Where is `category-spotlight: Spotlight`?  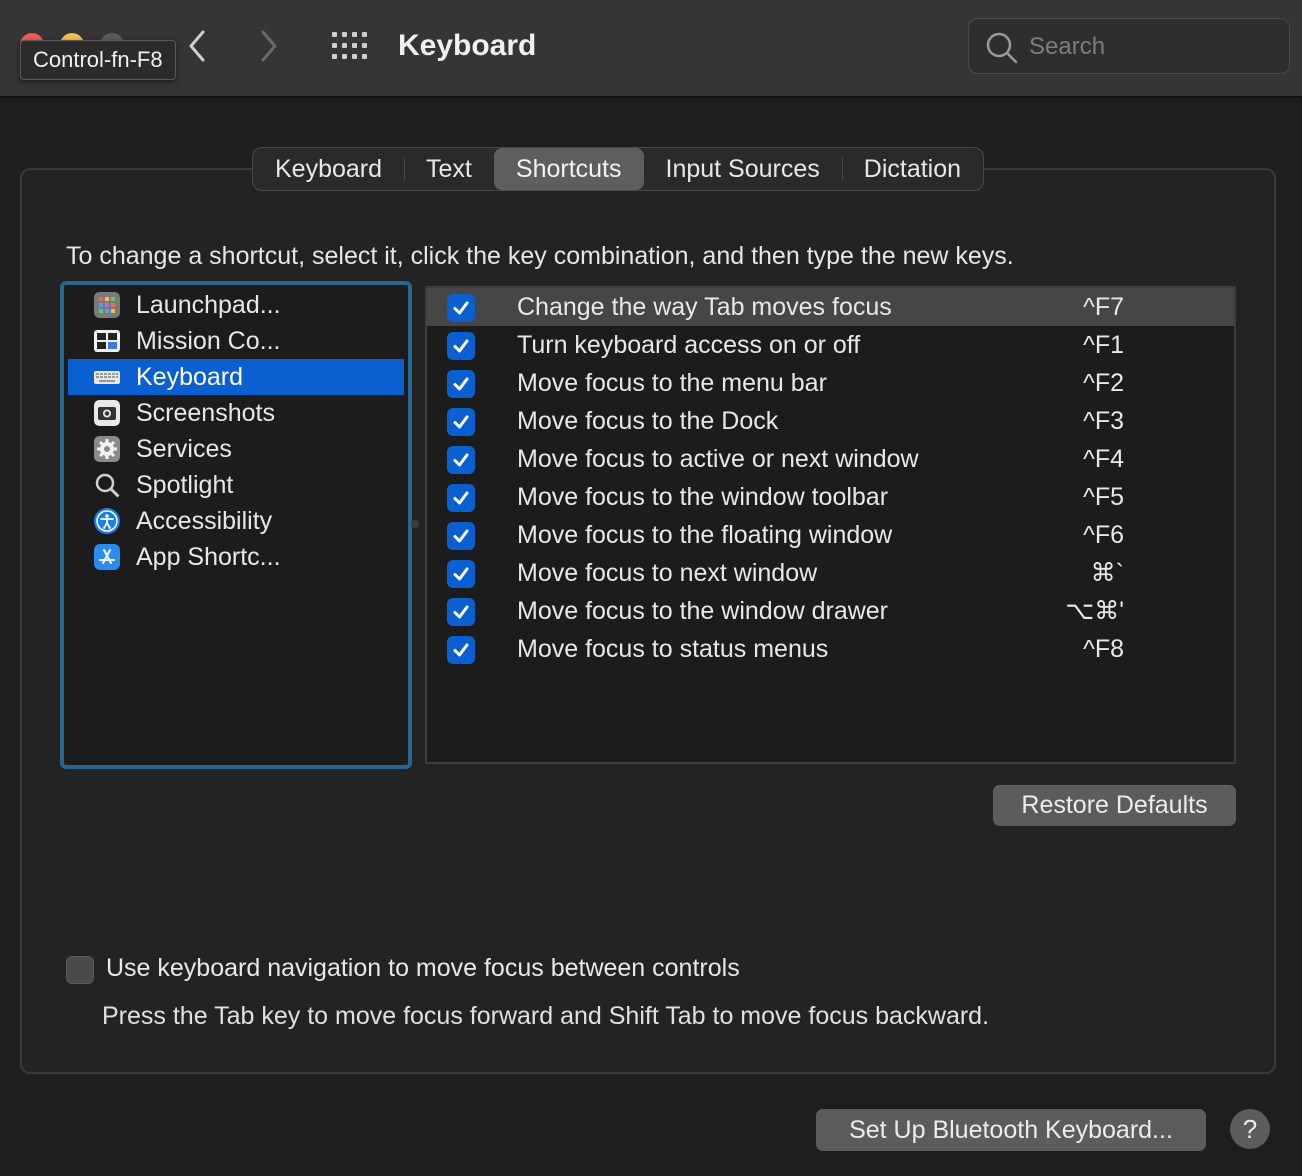
category-spotlight: Spotlight is located at coordinates (236, 485).